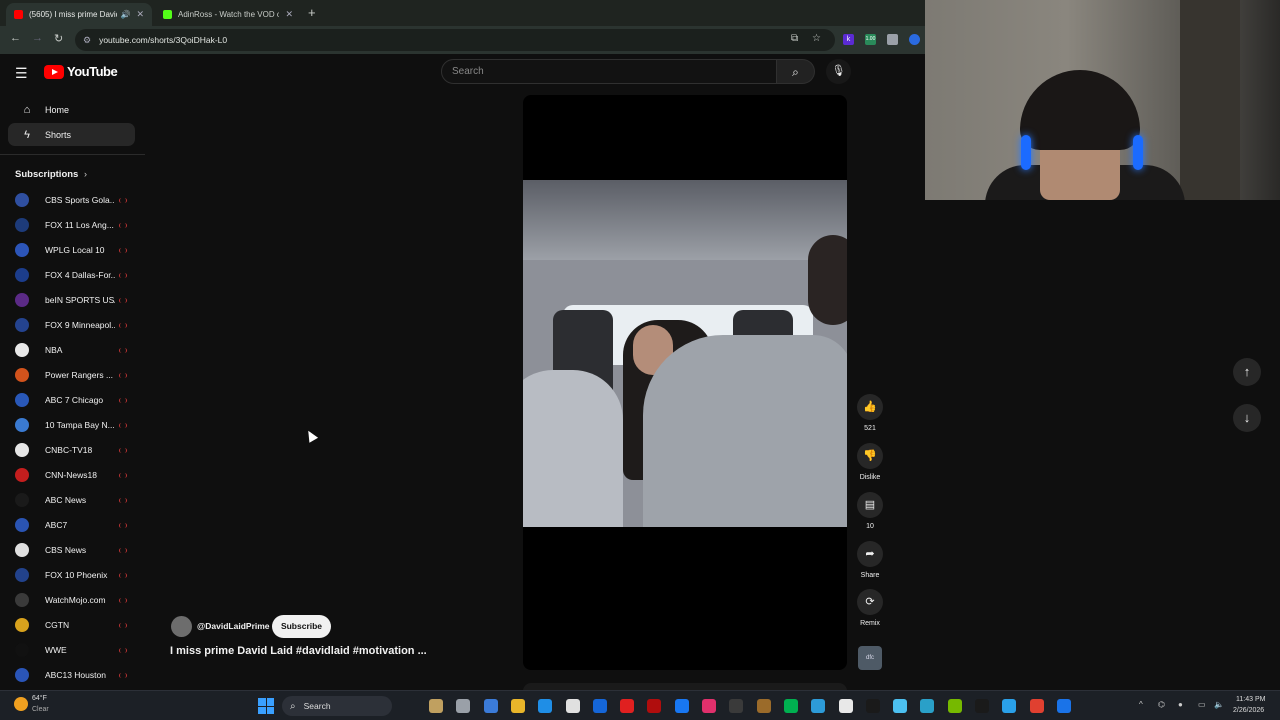  Describe the element at coordinates (892, 39) in the screenshot. I see `extension-puzzle-icon` at that location.